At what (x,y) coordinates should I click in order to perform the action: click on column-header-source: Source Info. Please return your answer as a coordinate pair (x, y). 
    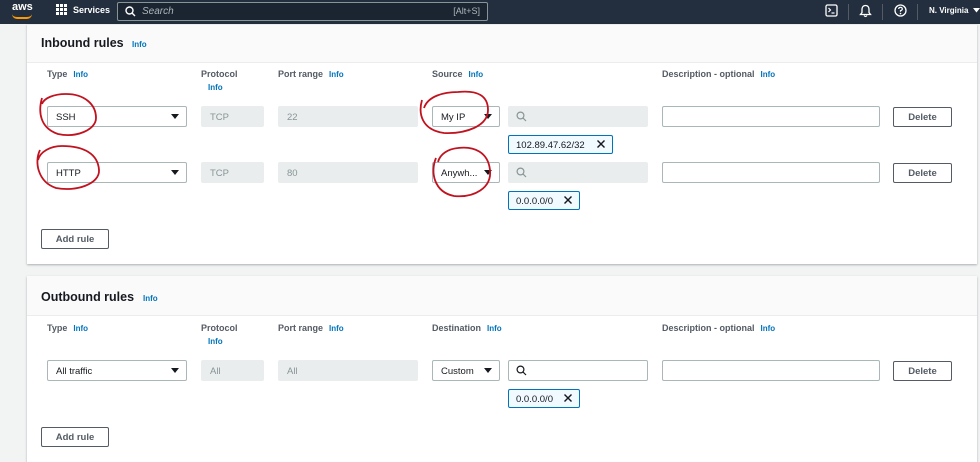
    Looking at the image, I should click on (458, 74).